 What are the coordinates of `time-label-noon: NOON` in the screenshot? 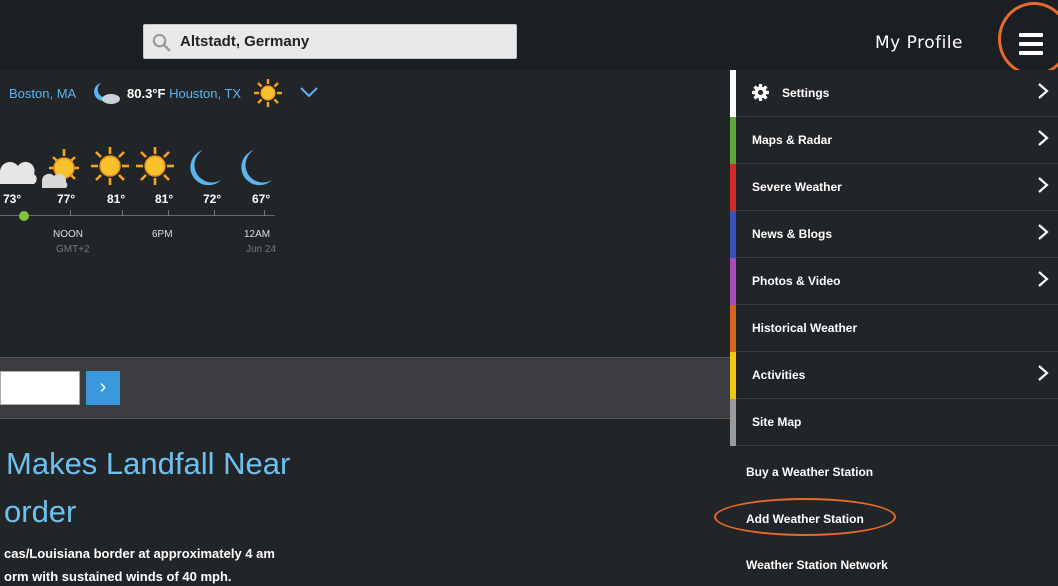 It's located at (68, 234).